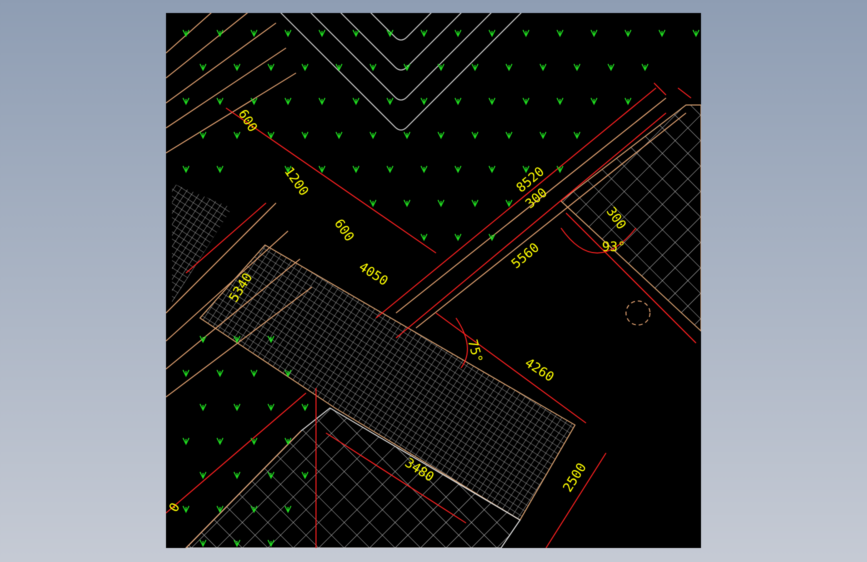  What do you see at coordinates (474, 351) in the screenshot?
I see `dimension-label: 75°` at bounding box center [474, 351].